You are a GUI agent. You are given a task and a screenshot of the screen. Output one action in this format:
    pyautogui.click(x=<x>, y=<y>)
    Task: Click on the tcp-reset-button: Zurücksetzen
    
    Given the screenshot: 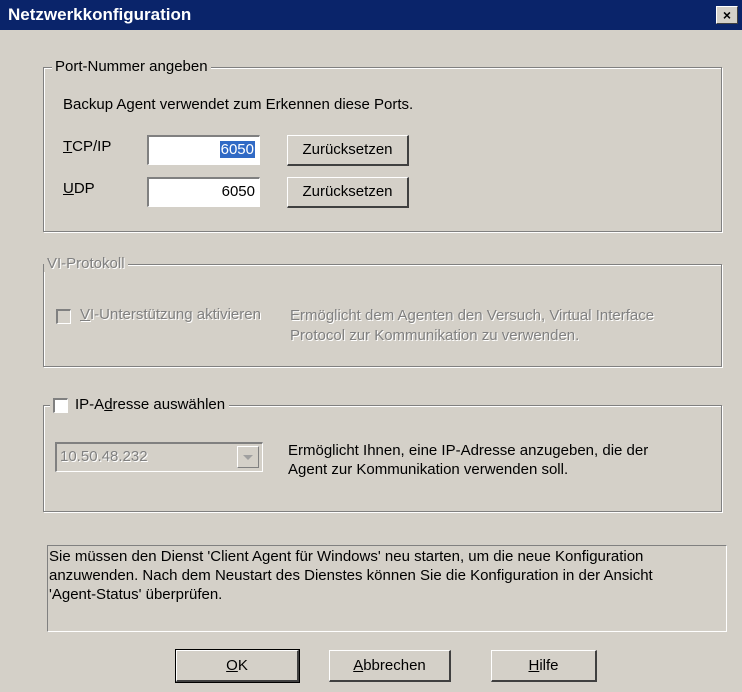 What is the action you would take?
    pyautogui.click(x=348, y=150)
    